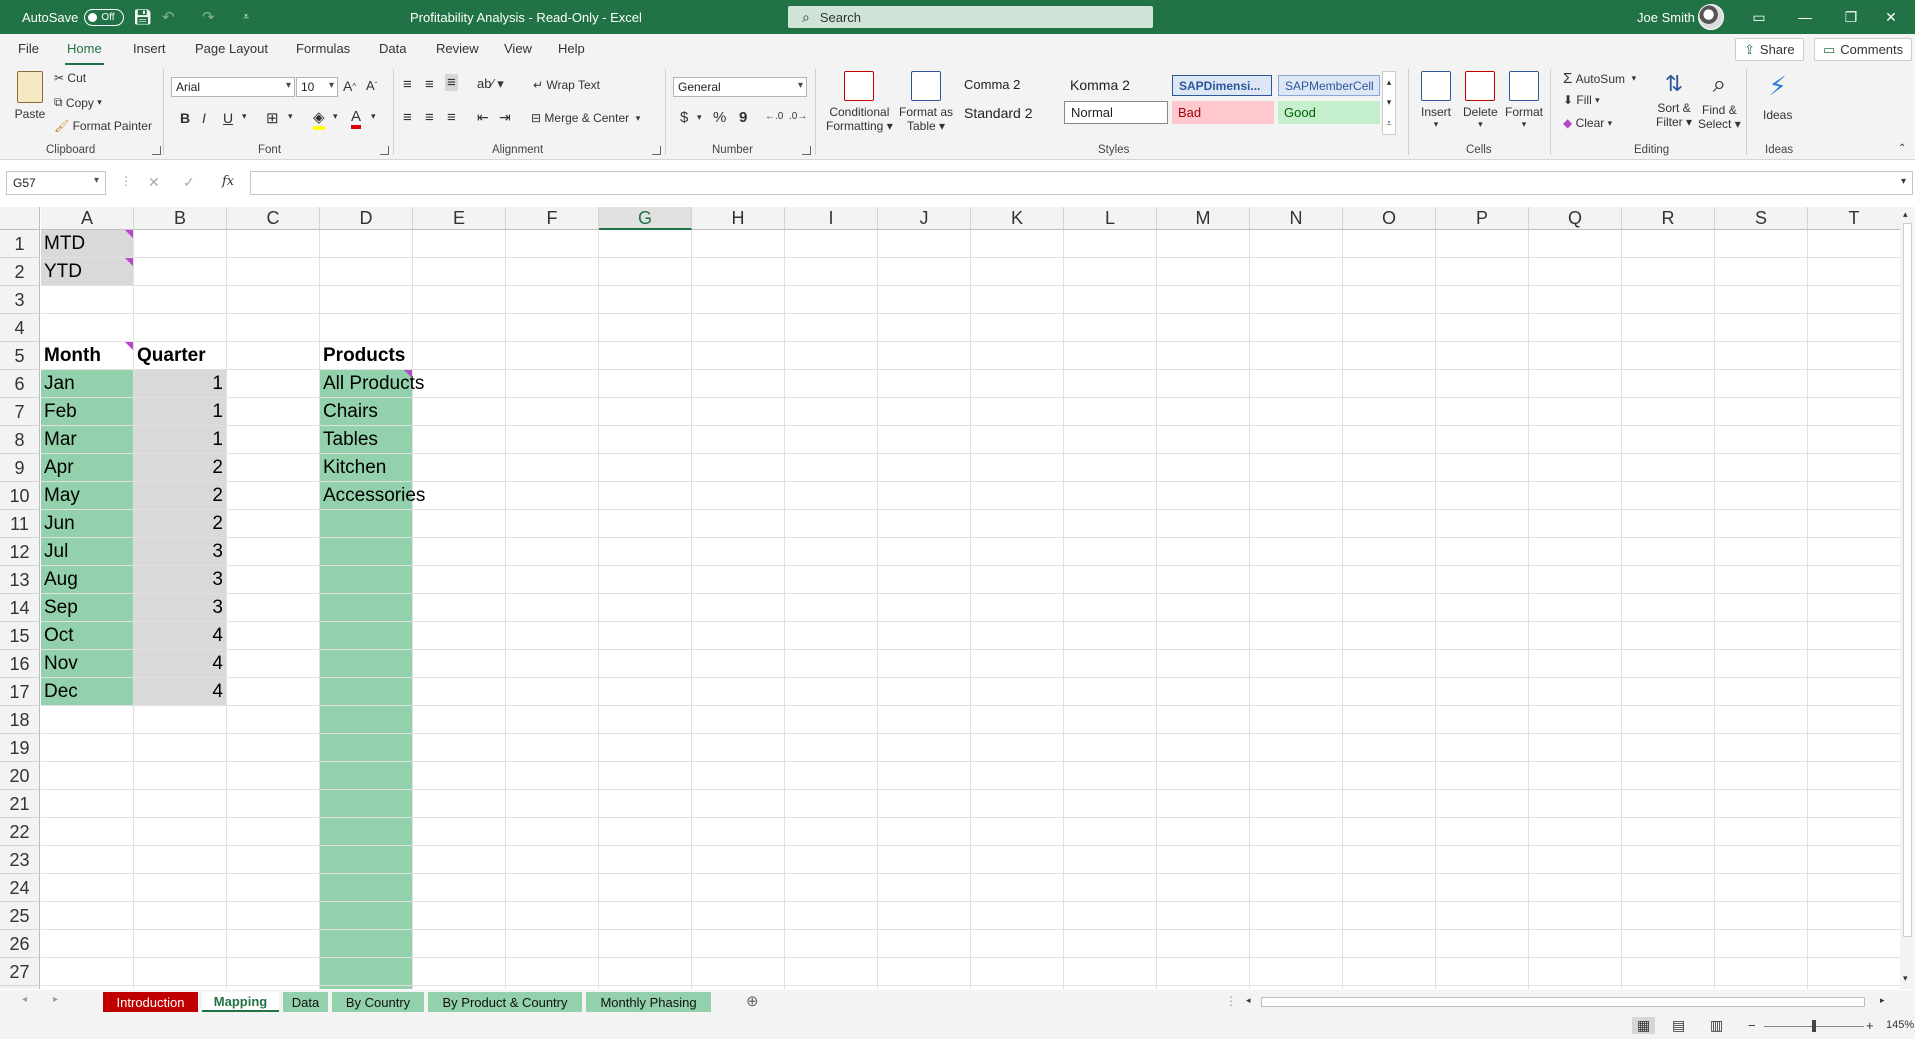 The height and width of the screenshot is (1039, 1915). I want to click on cell-o12, so click(1389, 552).